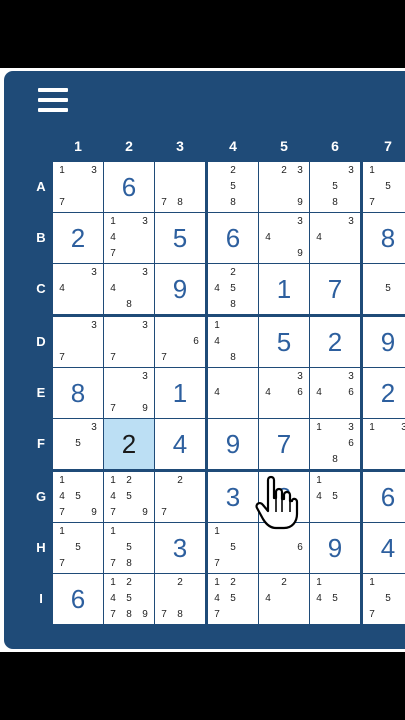  What do you see at coordinates (62, 288) in the screenshot?
I see `candidate-mark: 4` at bounding box center [62, 288].